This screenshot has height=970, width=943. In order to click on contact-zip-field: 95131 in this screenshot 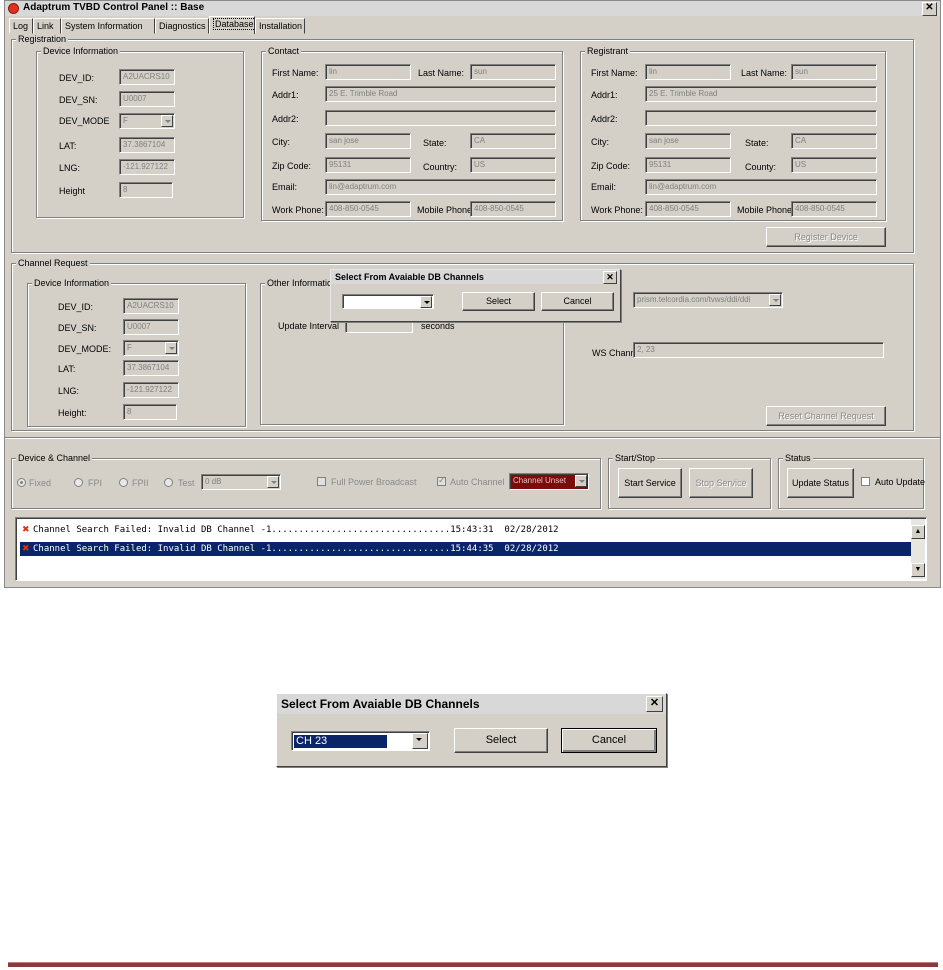, I will do `click(368, 165)`.